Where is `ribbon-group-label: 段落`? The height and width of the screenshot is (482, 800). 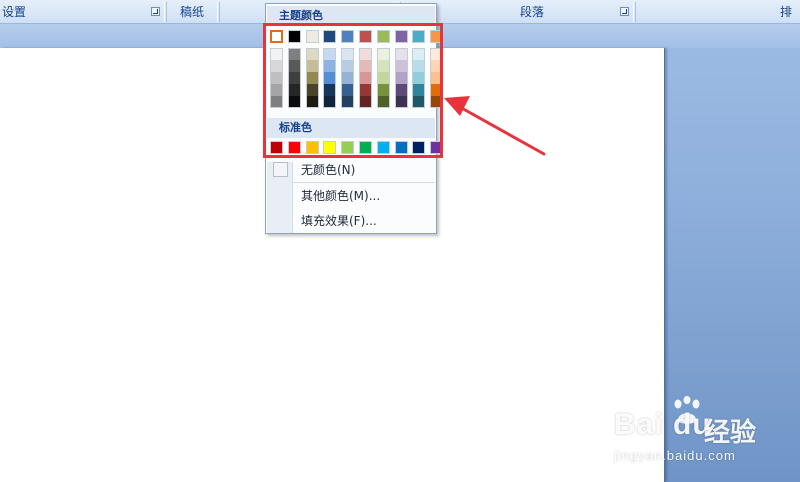
ribbon-group-label: 段落 is located at coordinates (531, 12).